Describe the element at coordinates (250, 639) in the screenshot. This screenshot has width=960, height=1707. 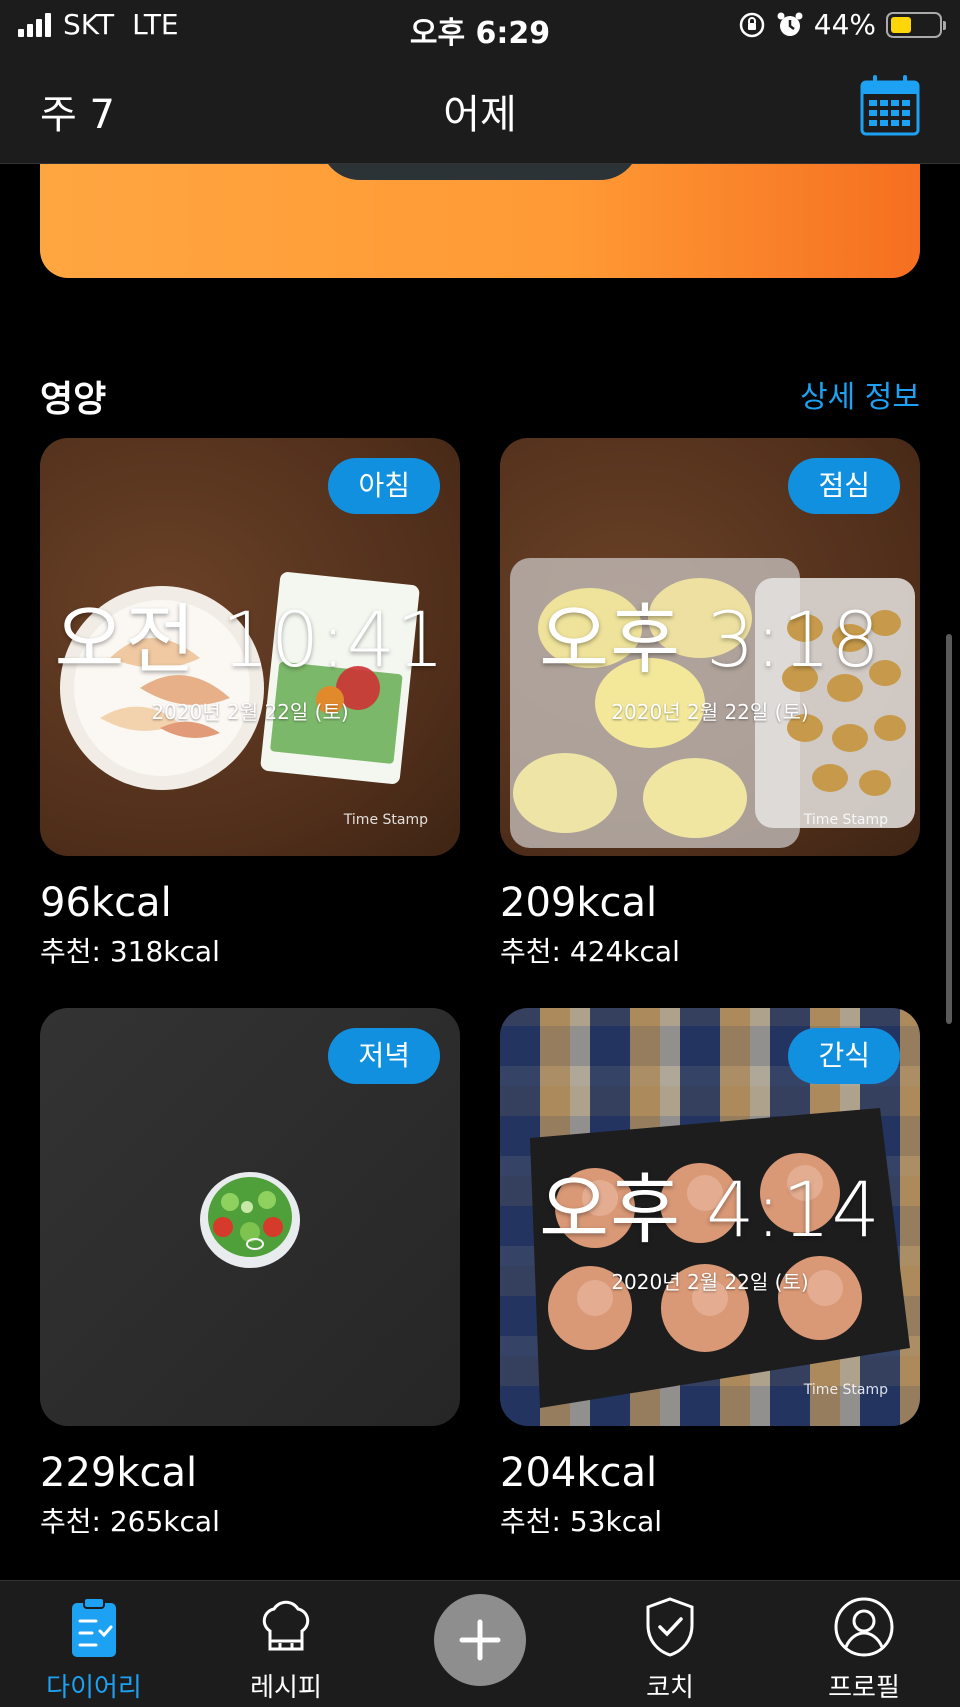
I see `photo-timestamp: 오전 10:41` at that location.